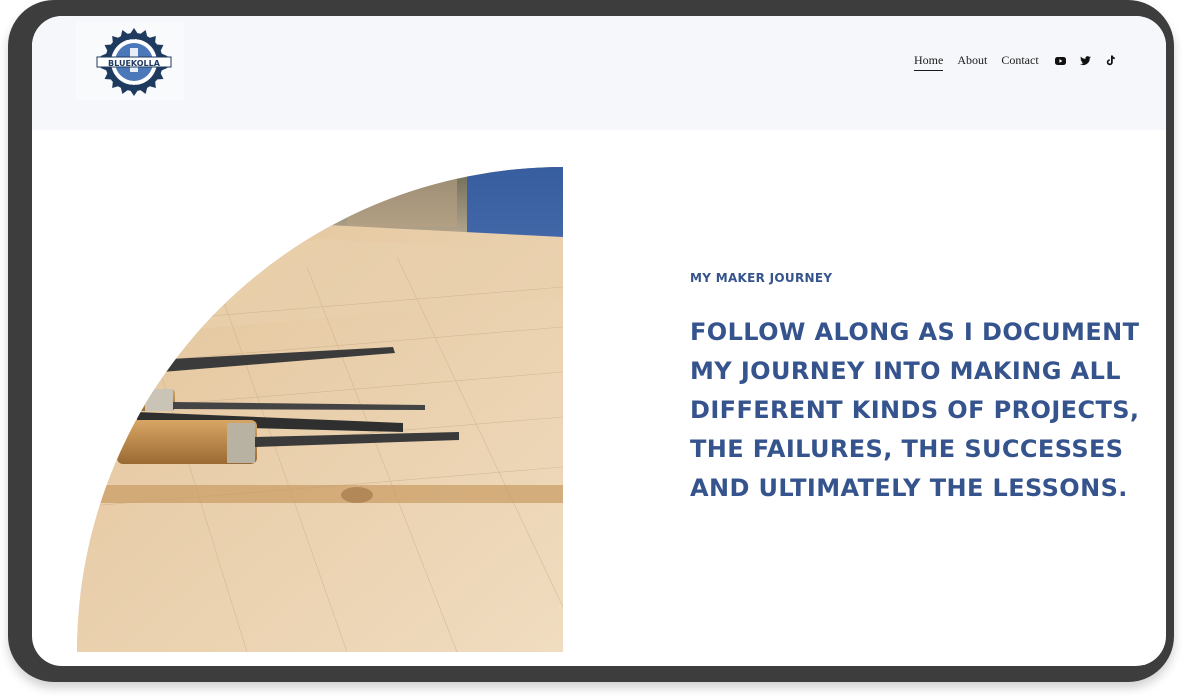  I want to click on site-logo: BLUEKOLLA MAKER OF THINGS ESTD 2022, so click(130, 61).